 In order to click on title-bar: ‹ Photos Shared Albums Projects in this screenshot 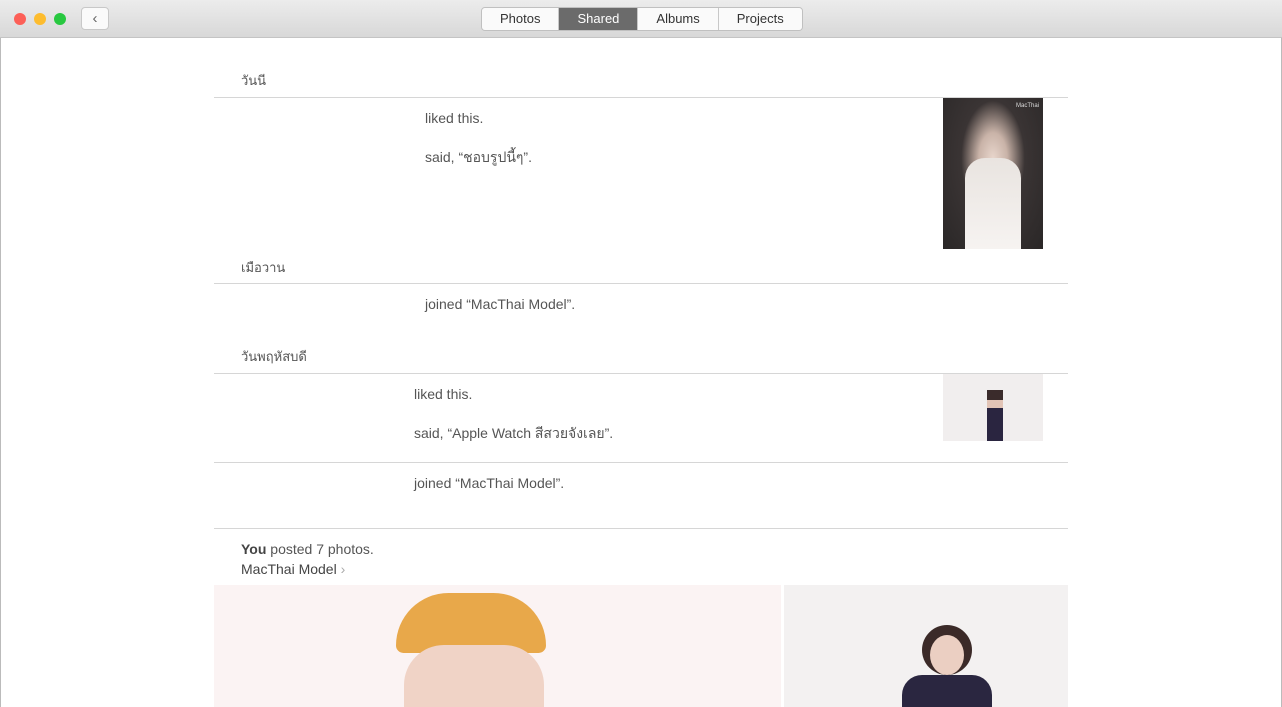, I will do `click(641, 19)`.